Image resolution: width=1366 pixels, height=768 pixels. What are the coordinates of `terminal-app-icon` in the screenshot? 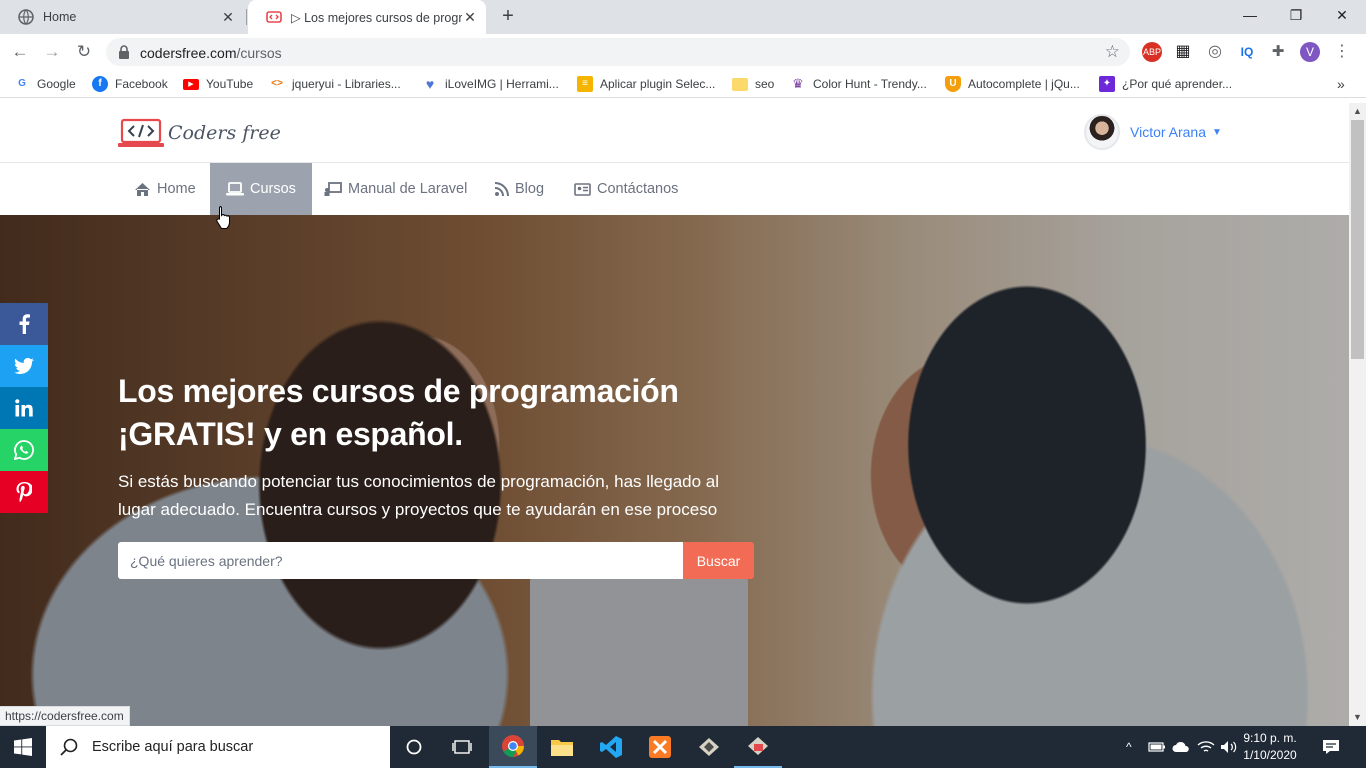 It's located at (709, 747).